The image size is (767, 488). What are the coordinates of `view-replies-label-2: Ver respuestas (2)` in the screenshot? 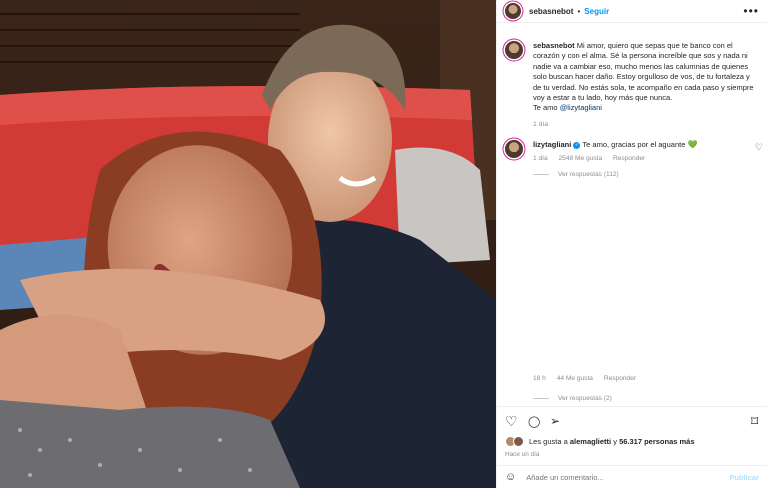 It's located at (585, 398).